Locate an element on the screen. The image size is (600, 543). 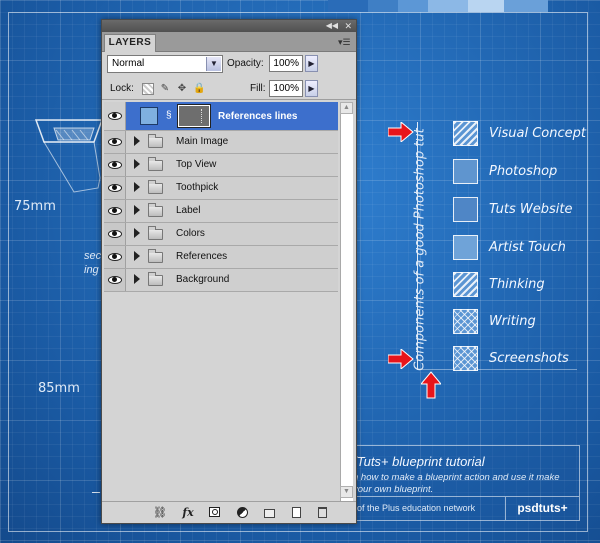
lock-move-icon: ✥ is located at coordinates (182, 89).